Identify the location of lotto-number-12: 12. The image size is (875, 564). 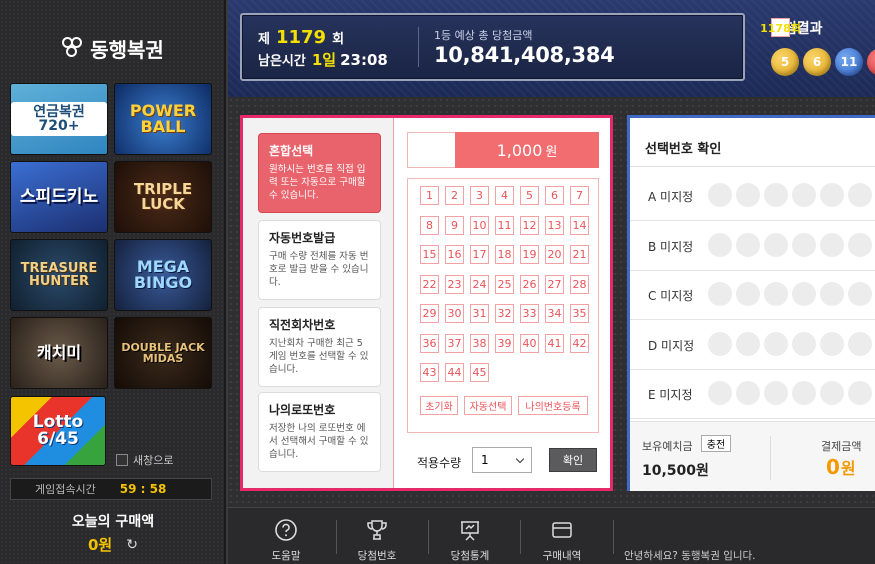
(529, 225).